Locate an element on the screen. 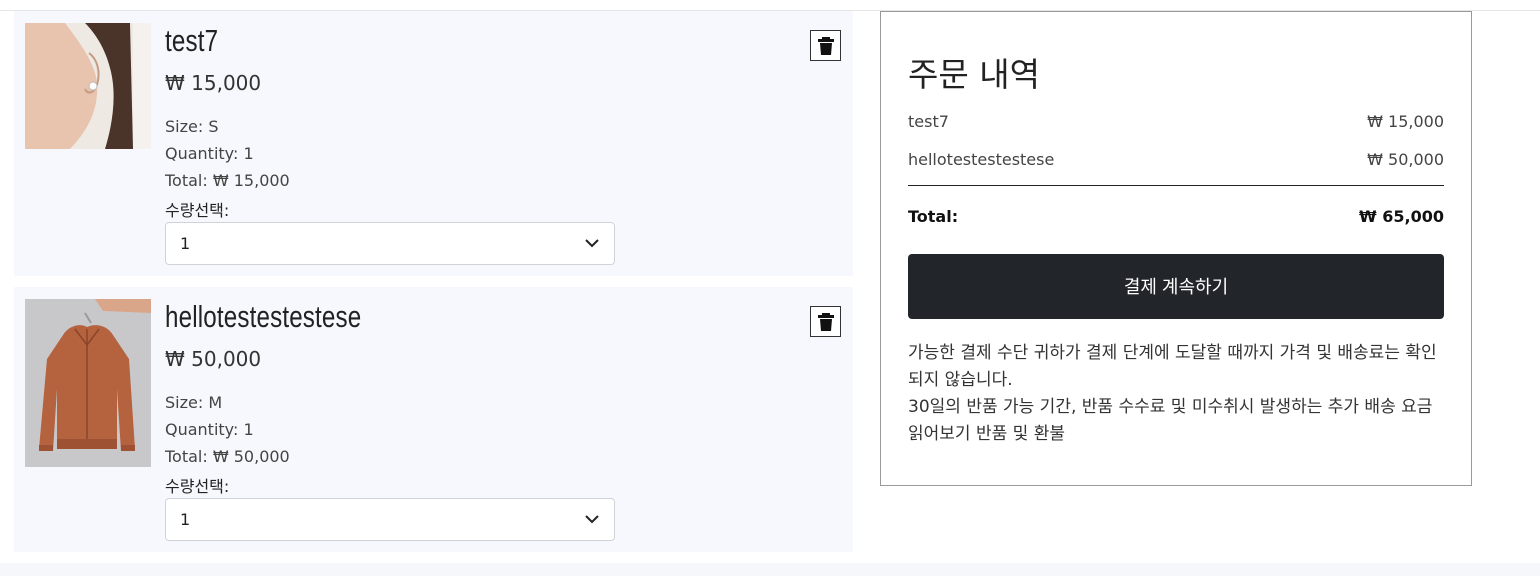  product-name: test7 is located at coordinates (191, 41).